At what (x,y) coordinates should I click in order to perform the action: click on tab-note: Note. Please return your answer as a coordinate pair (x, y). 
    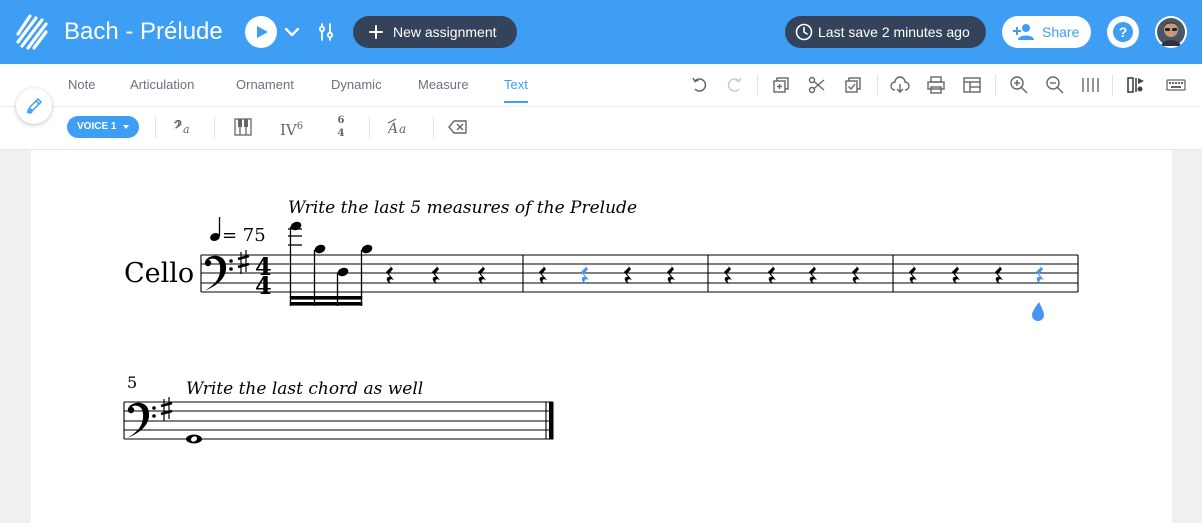
    Looking at the image, I should click on (81, 85).